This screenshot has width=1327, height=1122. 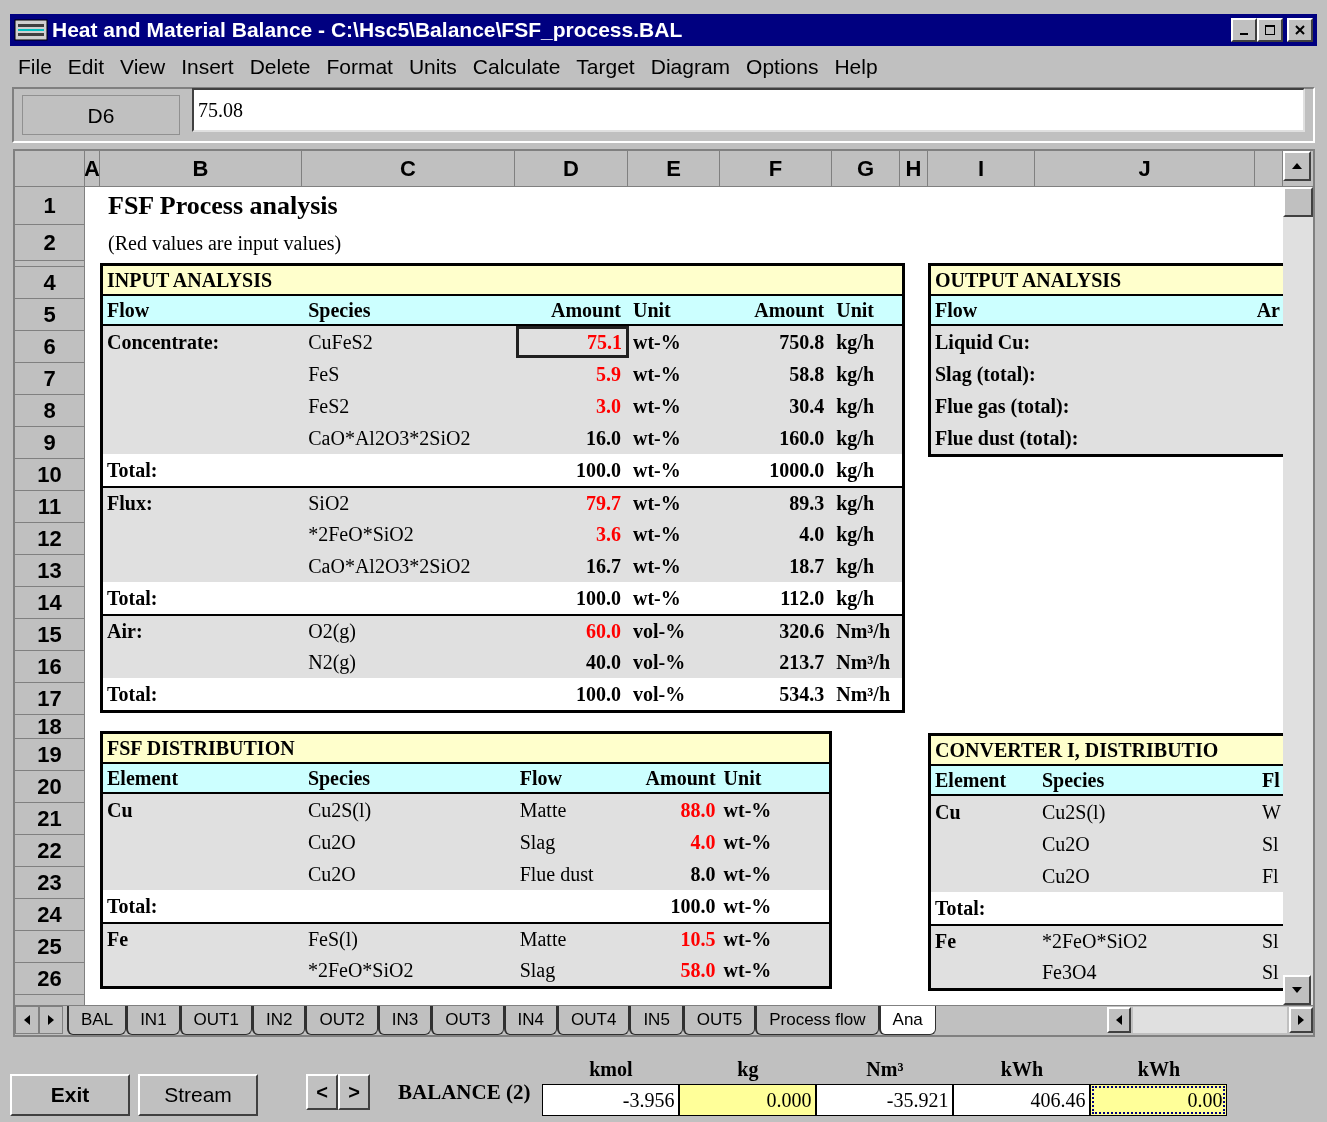 What do you see at coordinates (571, 169) in the screenshot?
I see `column-heading: D` at bounding box center [571, 169].